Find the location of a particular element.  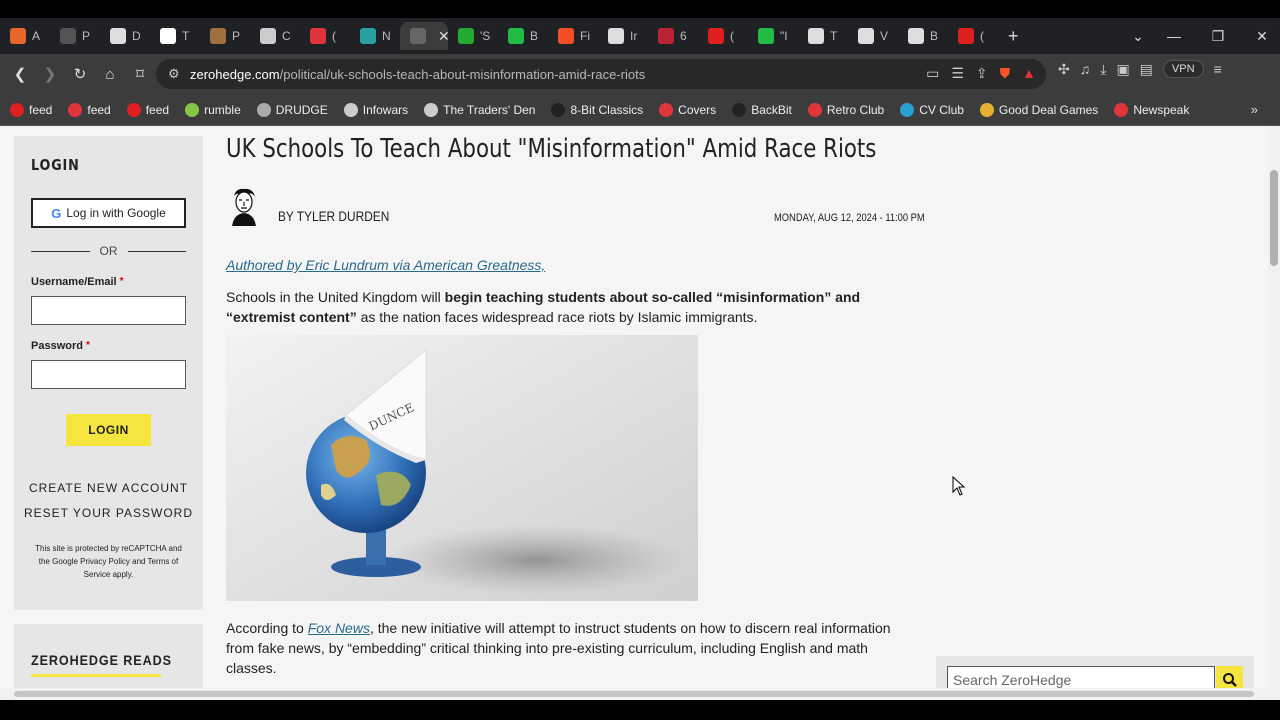

bookmark-item: Retro Club is located at coordinates (845, 109).